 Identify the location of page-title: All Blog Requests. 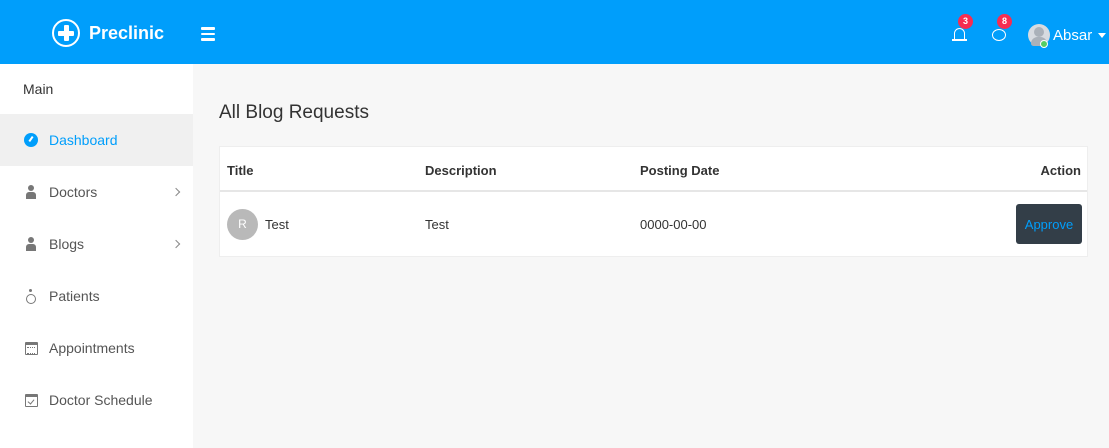
(294, 112).